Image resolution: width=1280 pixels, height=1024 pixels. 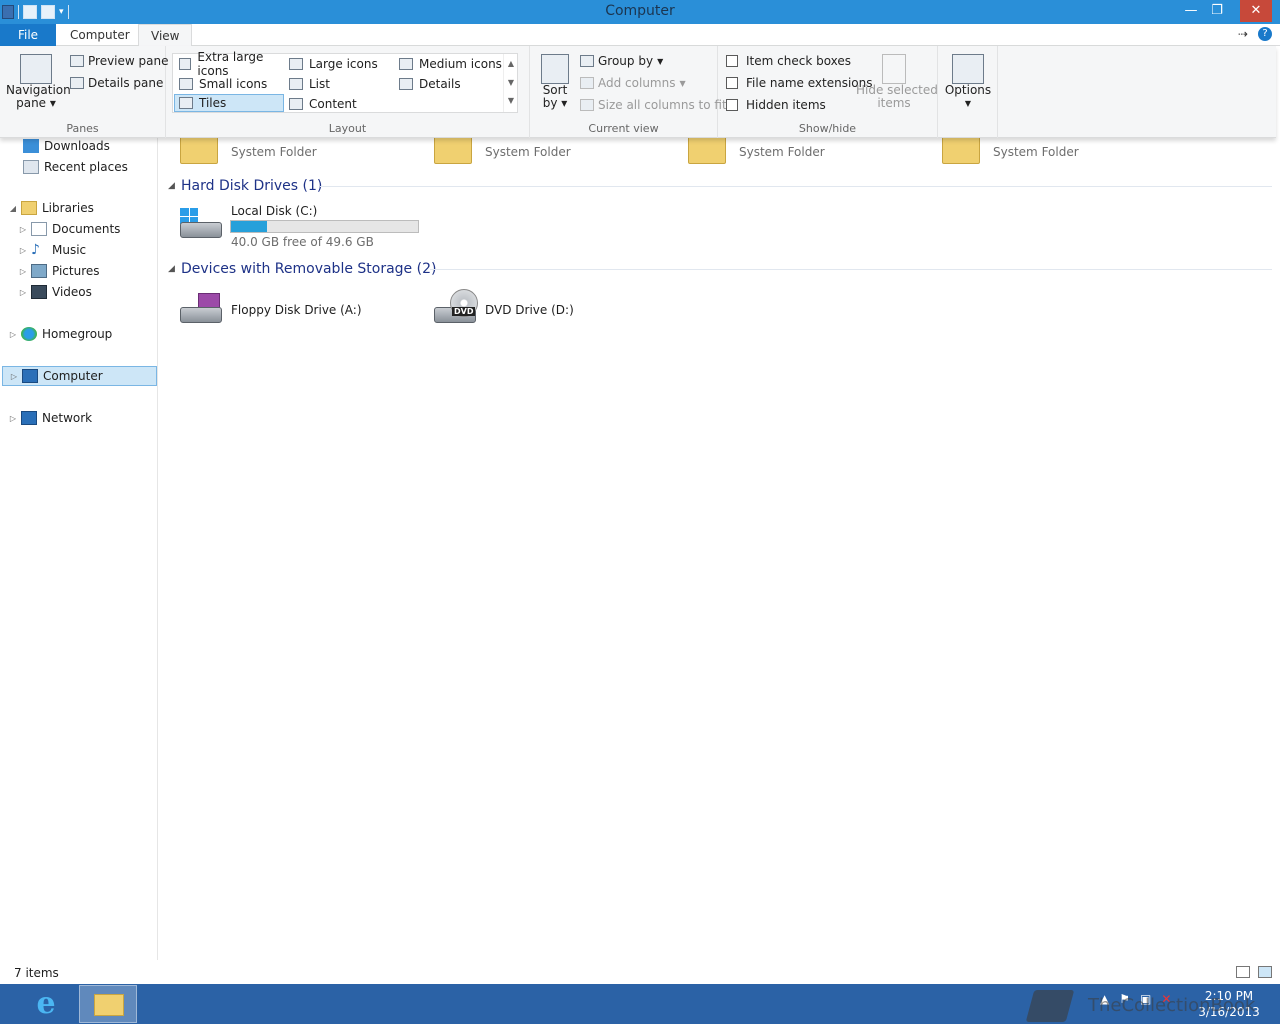 I want to click on hidden-items-checkbox, so click(x=732, y=105).